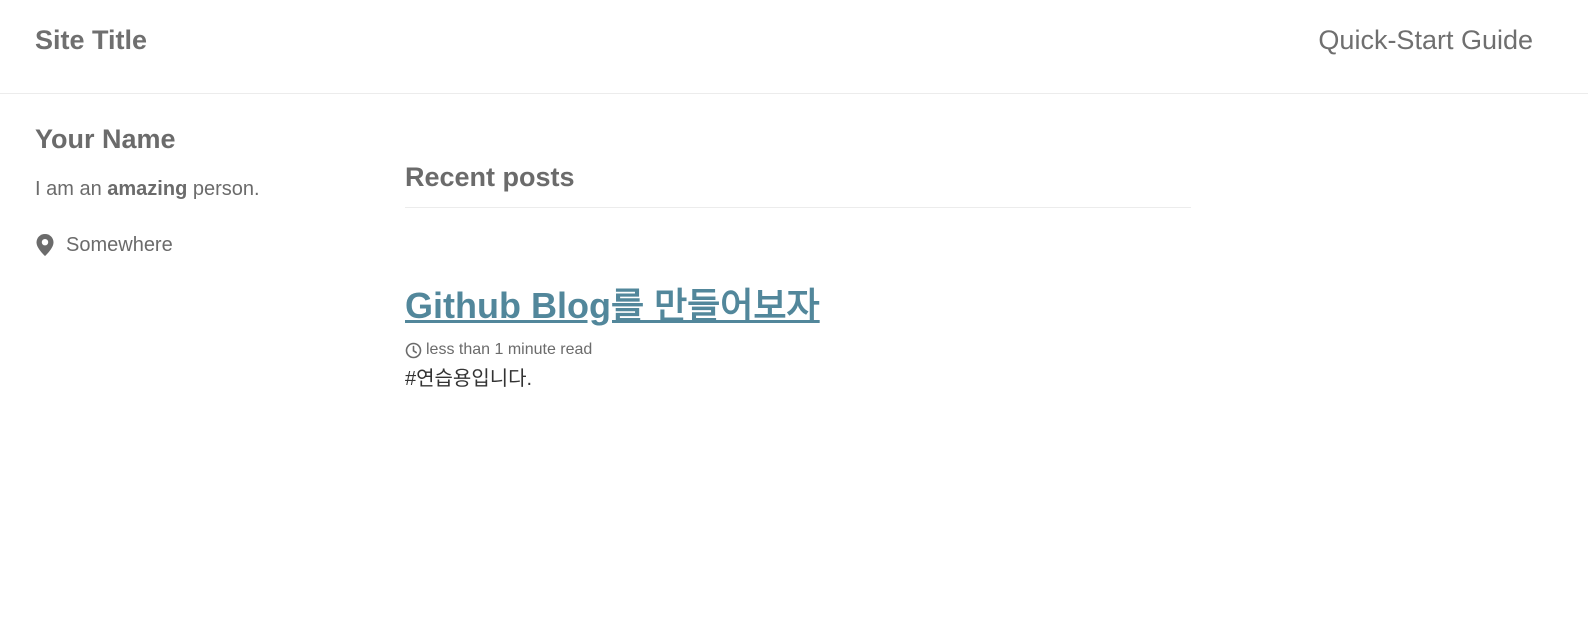 The width and height of the screenshot is (1588, 621). I want to click on author-bio: I am an amazing person., so click(195, 189).